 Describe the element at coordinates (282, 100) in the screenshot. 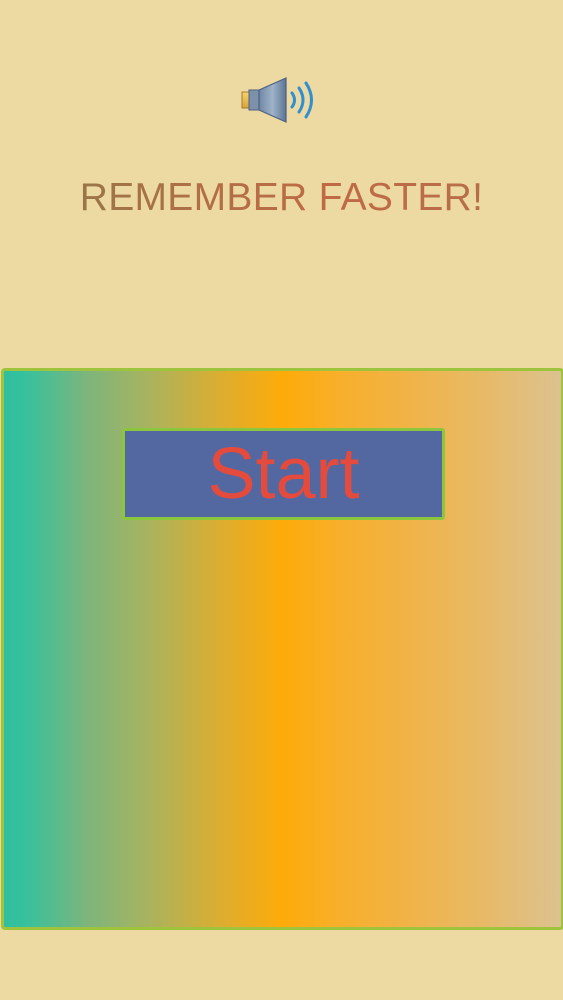

I see `speaker-icon` at that location.